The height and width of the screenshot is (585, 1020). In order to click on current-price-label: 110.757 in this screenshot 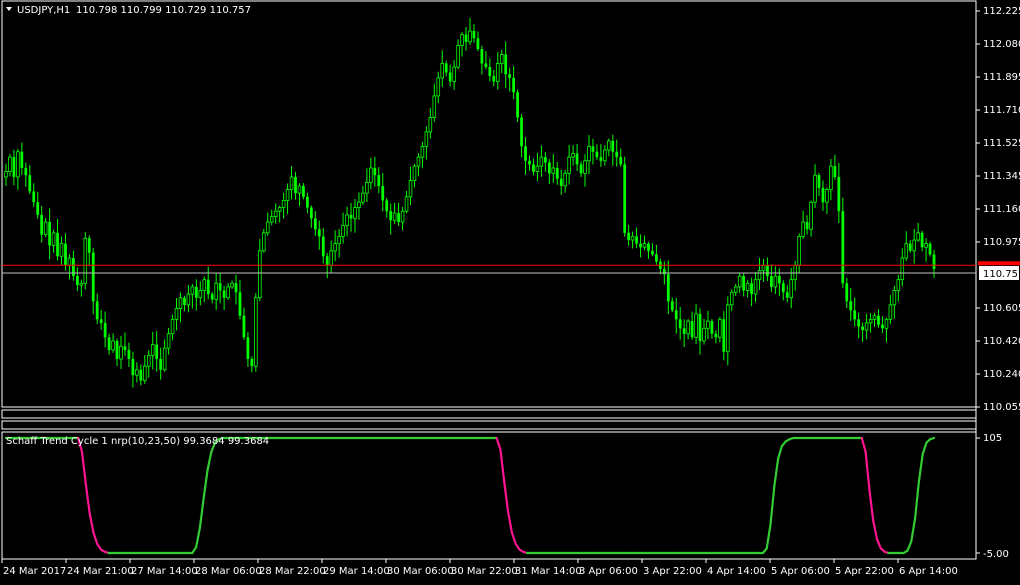, I will do `click(1001, 274)`.